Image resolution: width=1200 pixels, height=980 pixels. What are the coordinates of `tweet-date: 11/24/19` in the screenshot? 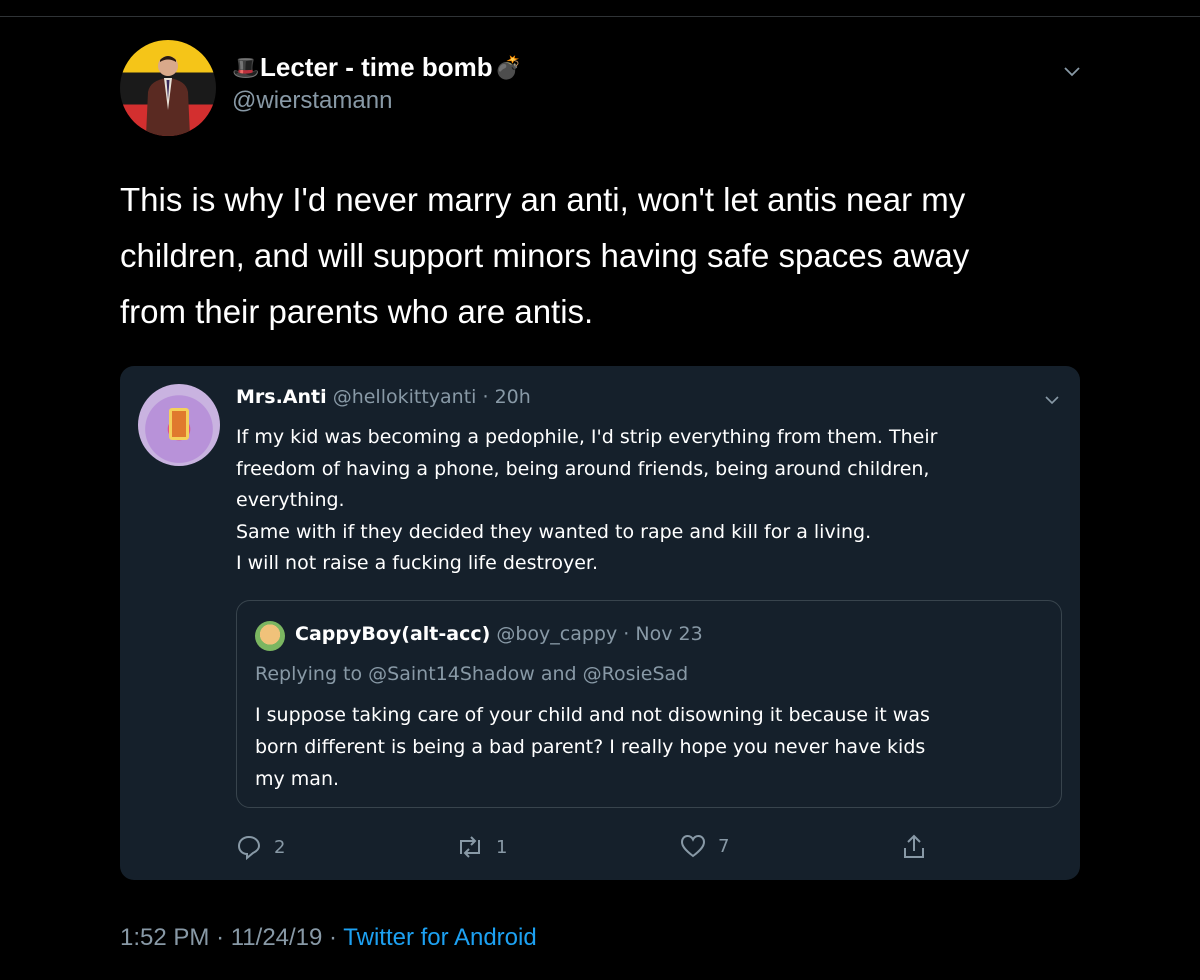 It's located at (277, 937).